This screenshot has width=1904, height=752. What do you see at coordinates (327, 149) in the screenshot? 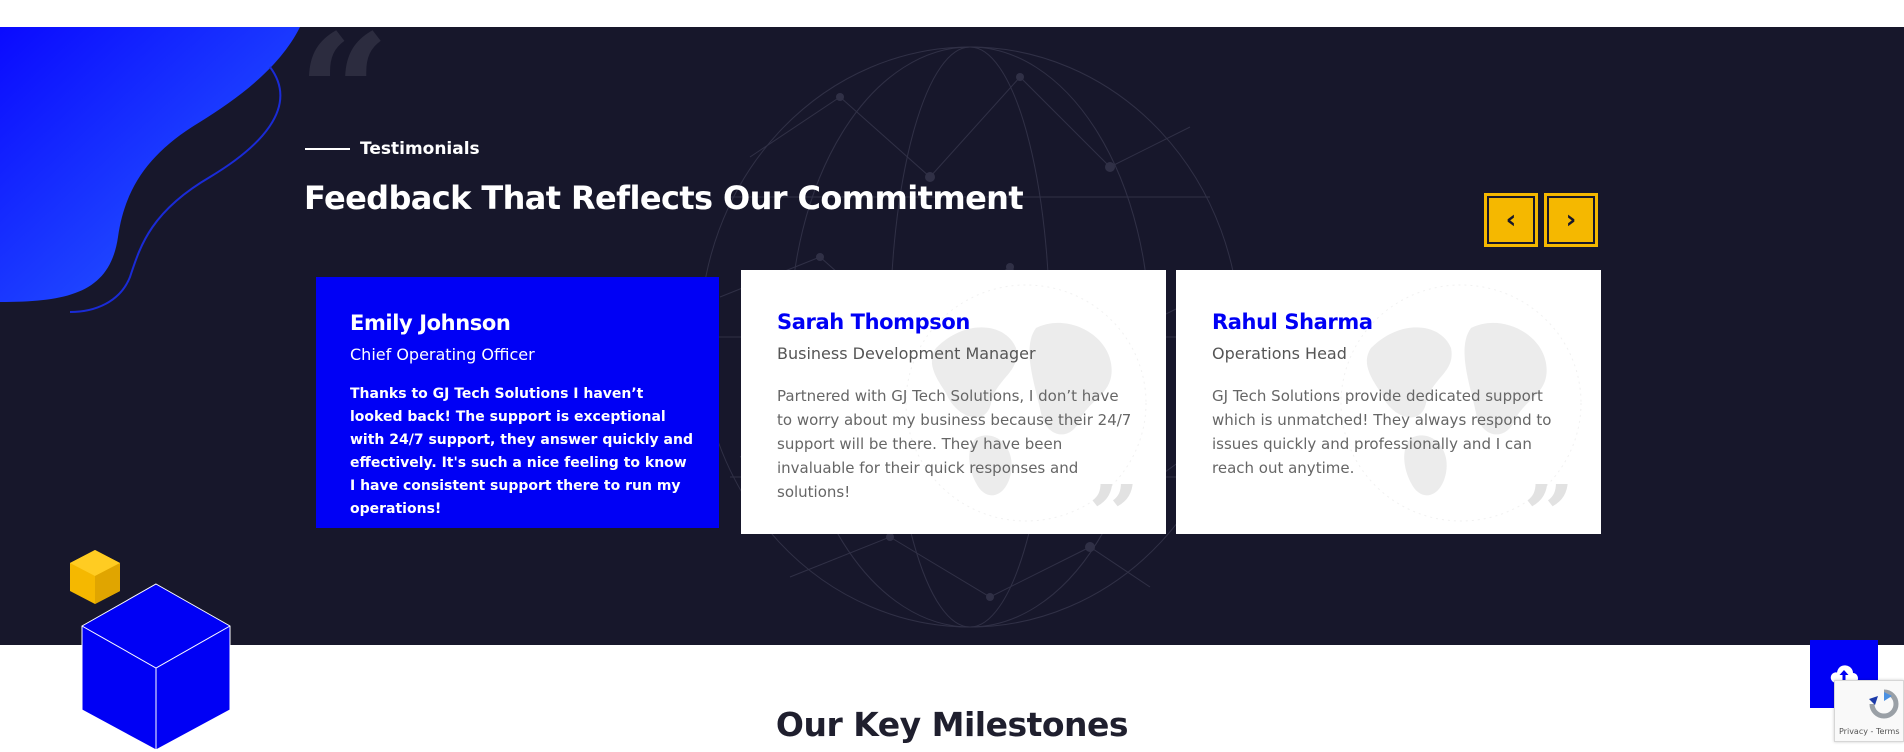
I see `eyebrow-line` at bounding box center [327, 149].